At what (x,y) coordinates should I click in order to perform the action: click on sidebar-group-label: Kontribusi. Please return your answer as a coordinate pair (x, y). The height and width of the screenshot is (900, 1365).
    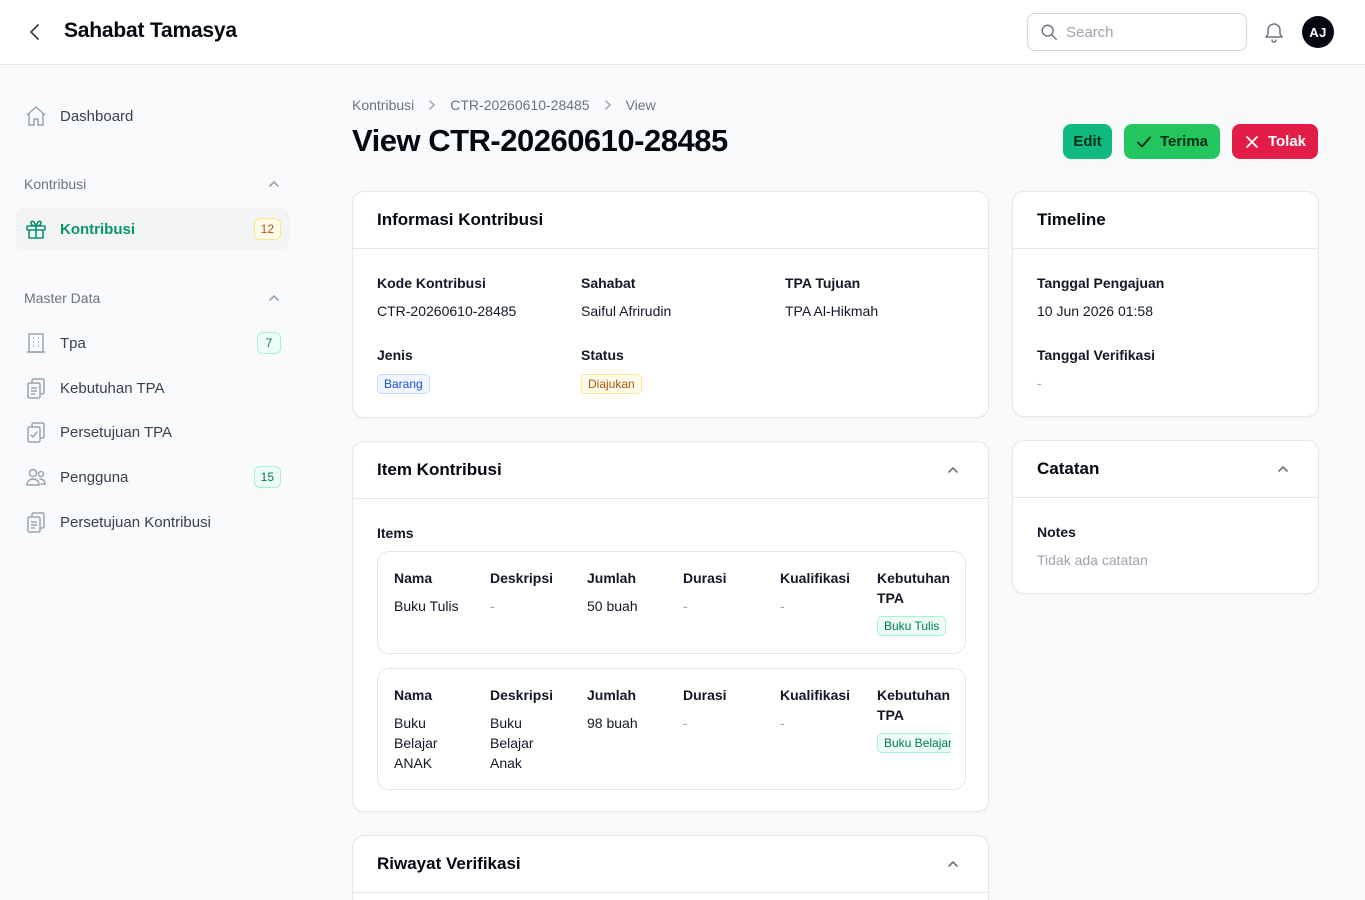
    Looking at the image, I should click on (55, 184).